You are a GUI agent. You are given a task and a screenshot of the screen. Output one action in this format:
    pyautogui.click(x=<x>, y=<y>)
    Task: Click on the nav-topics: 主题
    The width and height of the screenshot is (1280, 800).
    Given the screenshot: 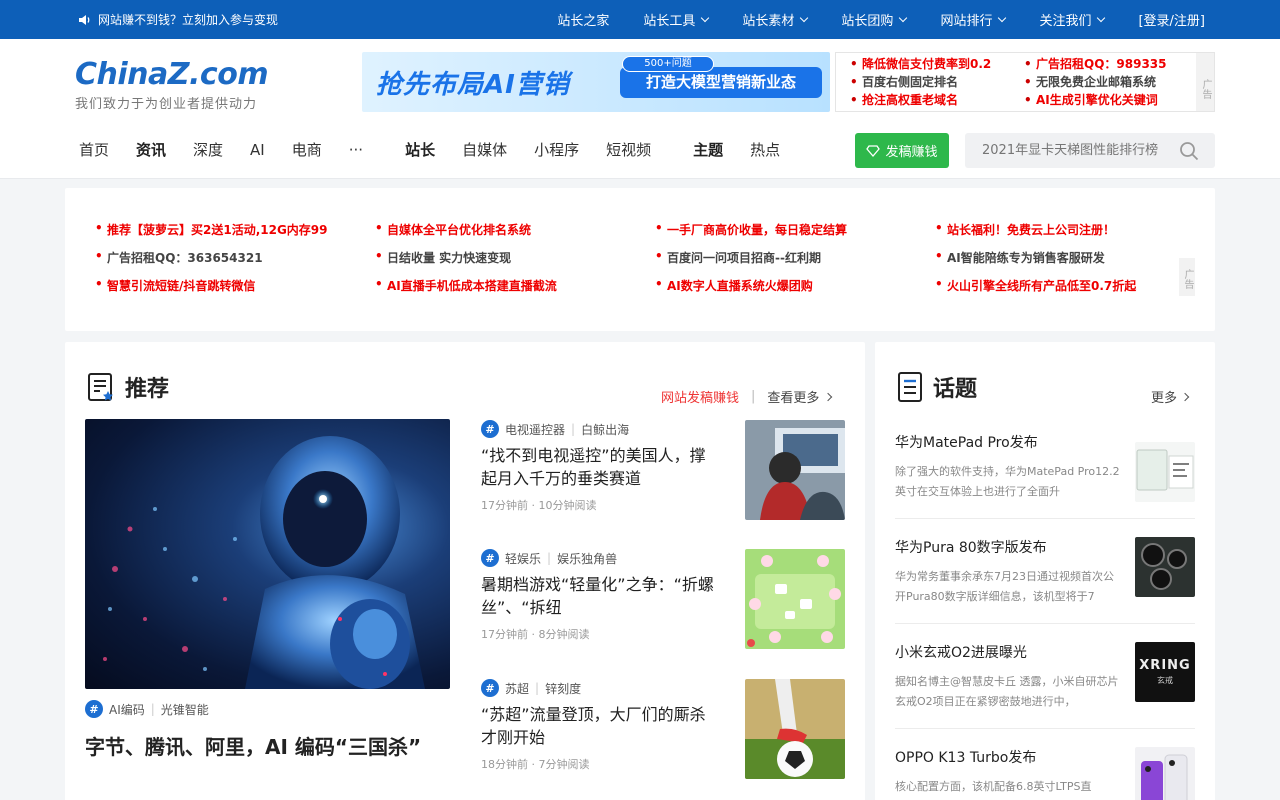 What is the action you would take?
    pyautogui.click(x=708, y=149)
    